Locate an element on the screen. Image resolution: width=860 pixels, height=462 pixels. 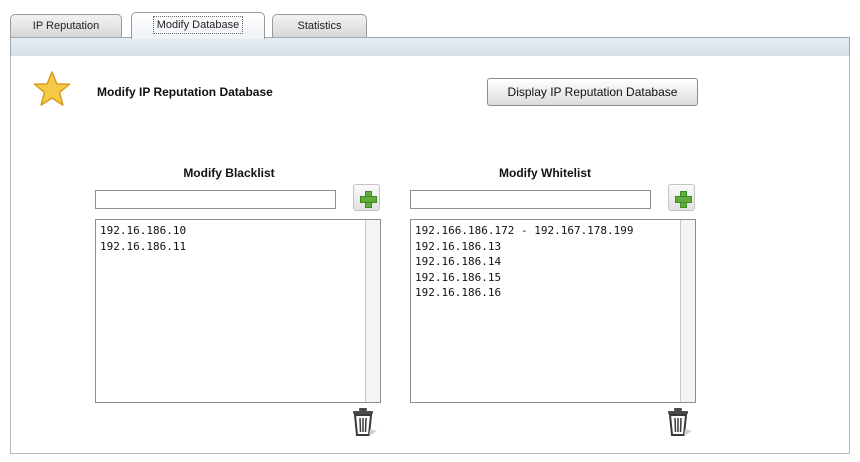
list-item: 192.16.186.13 is located at coordinates (546, 247).